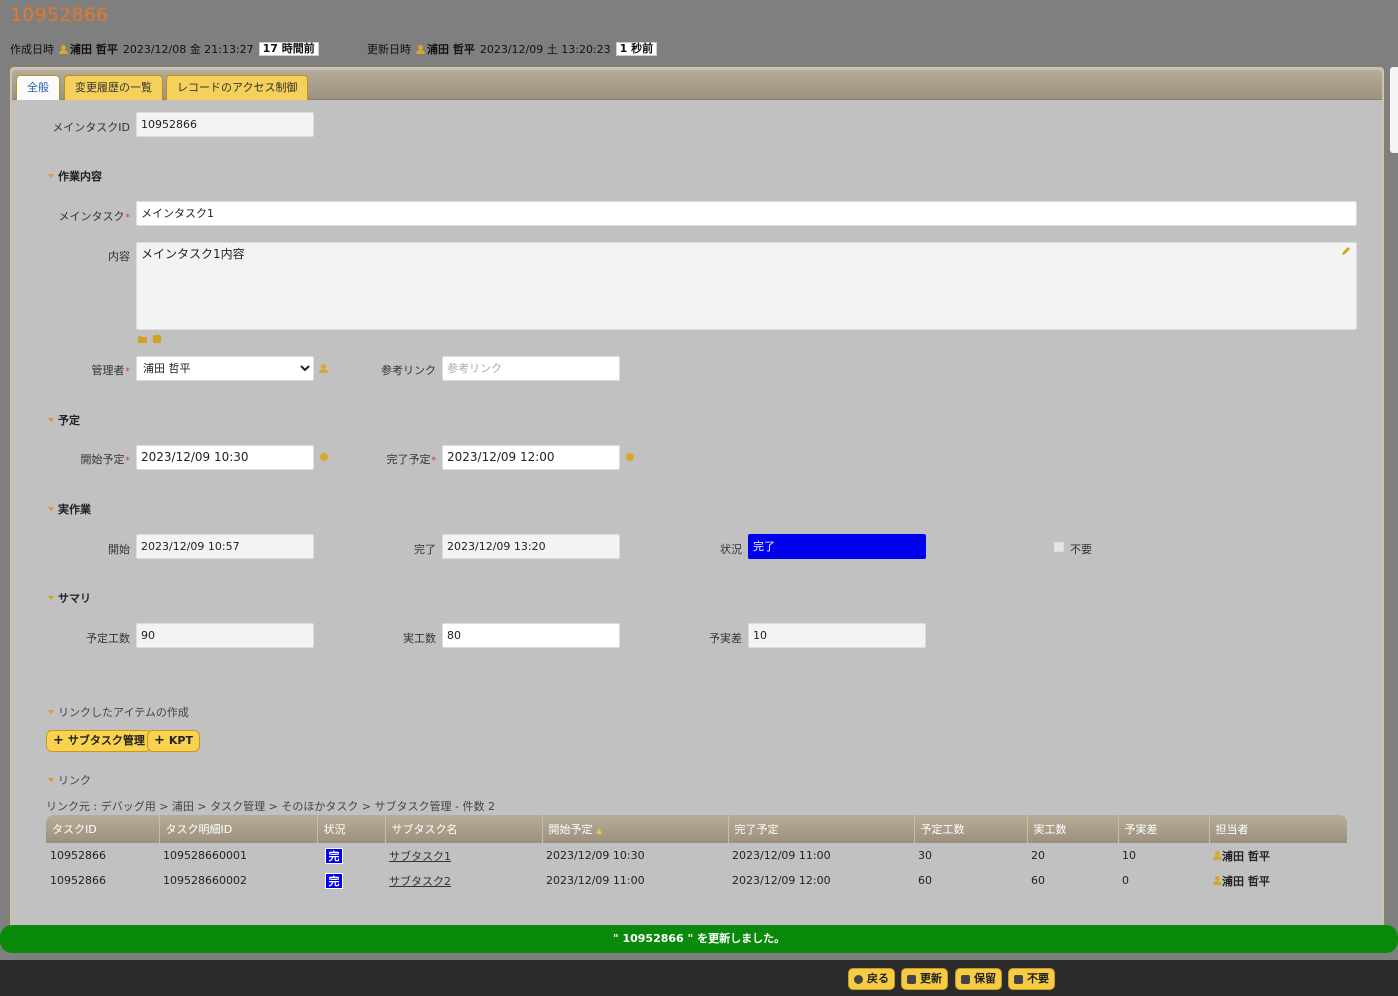  I want to click on actual-hours-input: 80, so click(531, 635).